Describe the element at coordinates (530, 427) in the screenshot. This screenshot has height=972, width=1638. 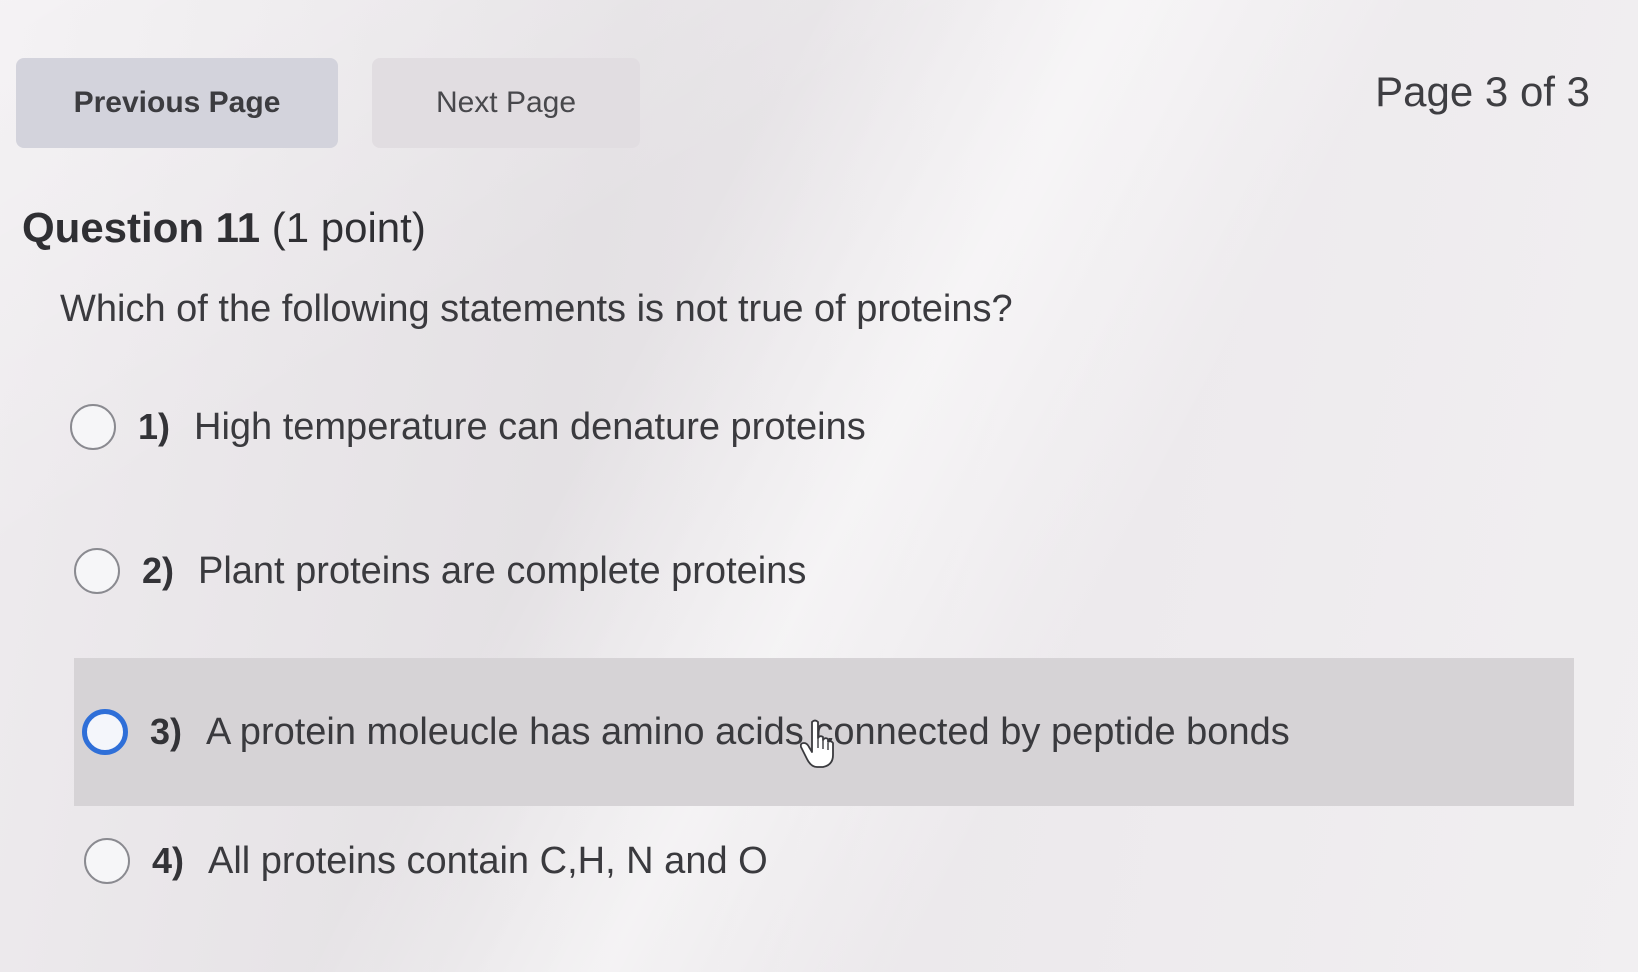
I see `option-label: High temperature can denature proteins` at that location.